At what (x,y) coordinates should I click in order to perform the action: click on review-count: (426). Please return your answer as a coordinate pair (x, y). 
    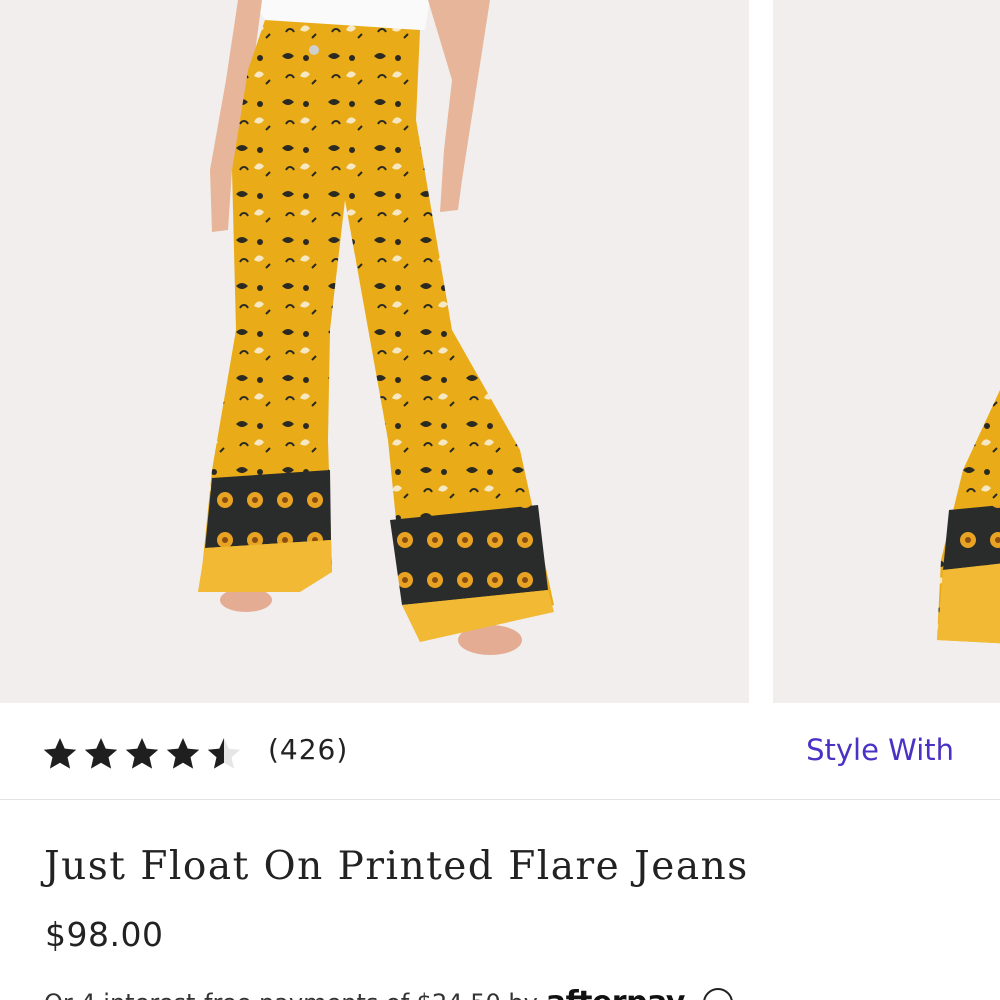
    Looking at the image, I should click on (308, 749).